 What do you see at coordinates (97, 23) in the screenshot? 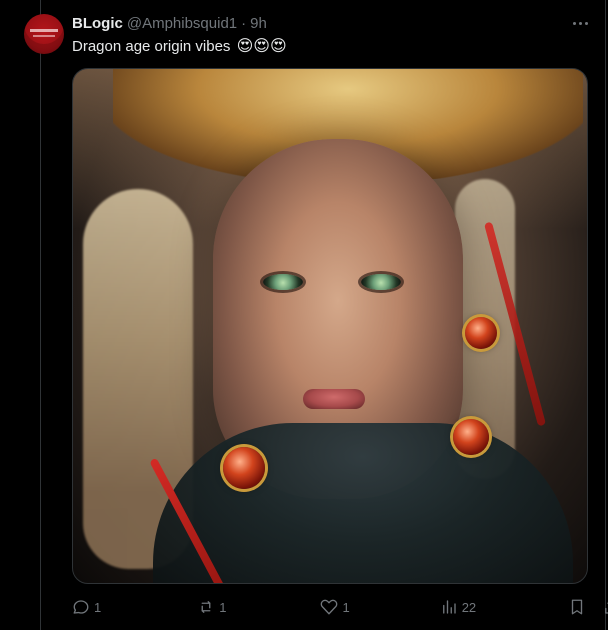
I see `author-display-name: BLogic` at bounding box center [97, 23].